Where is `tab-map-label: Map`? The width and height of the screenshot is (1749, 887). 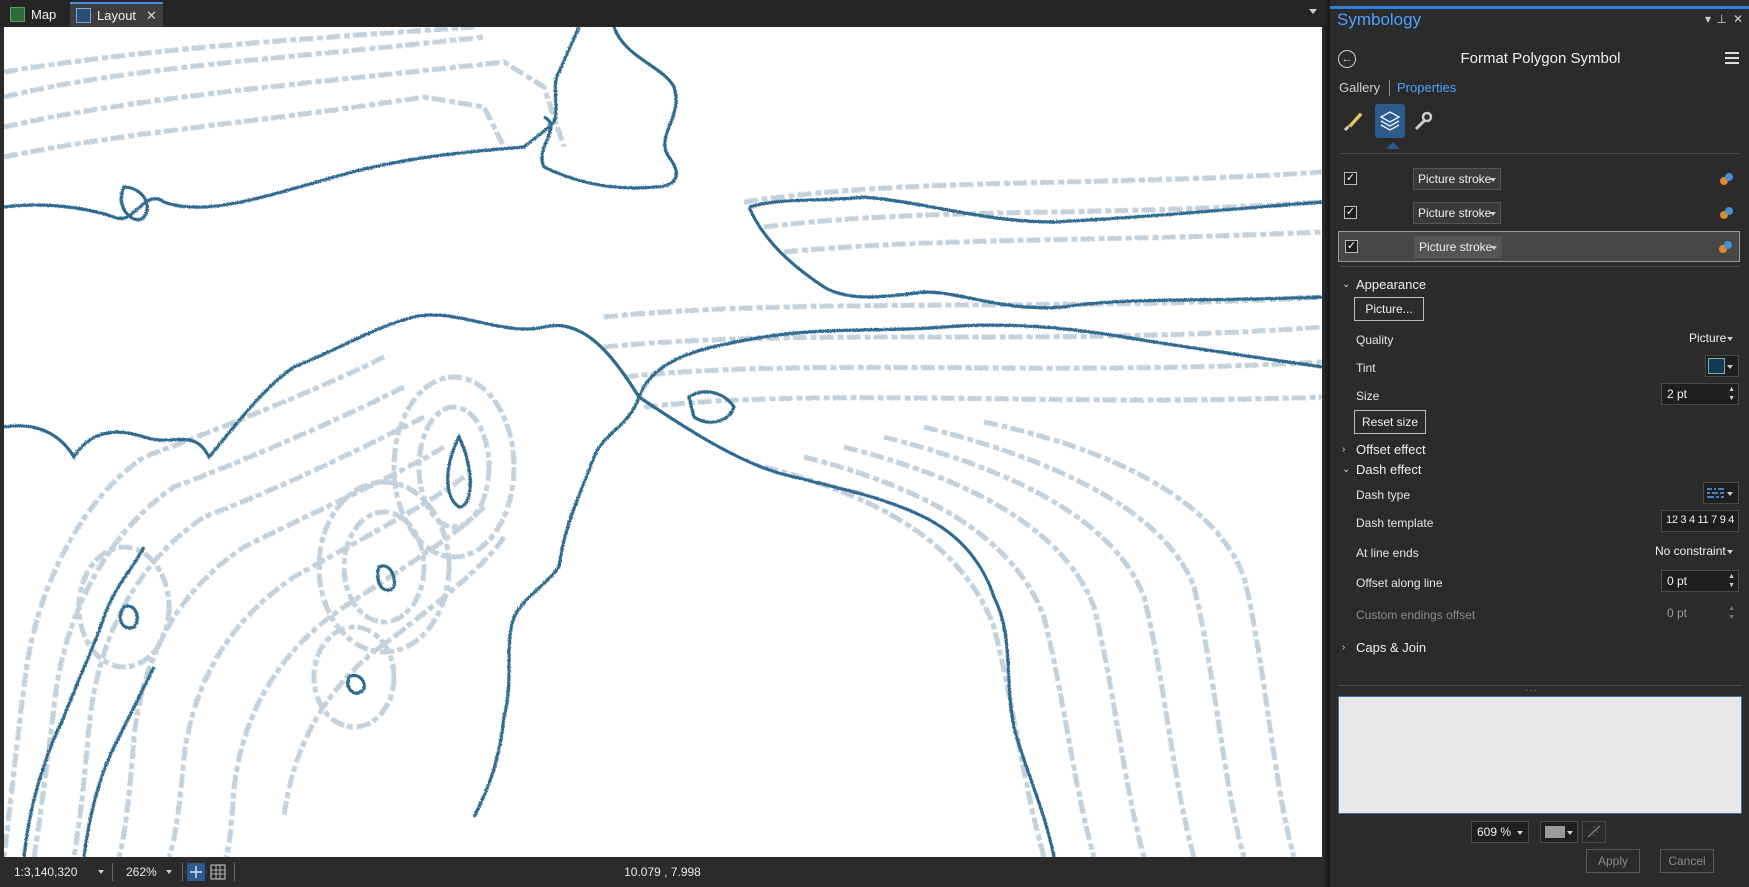 tab-map-label: Map is located at coordinates (44, 14).